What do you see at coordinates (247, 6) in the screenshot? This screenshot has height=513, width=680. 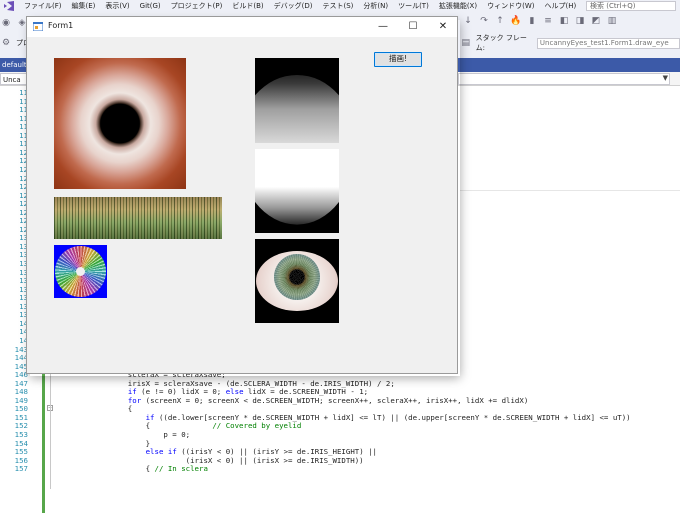 I see `menu-build: ビルド(B)` at bounding box center [247, 6].